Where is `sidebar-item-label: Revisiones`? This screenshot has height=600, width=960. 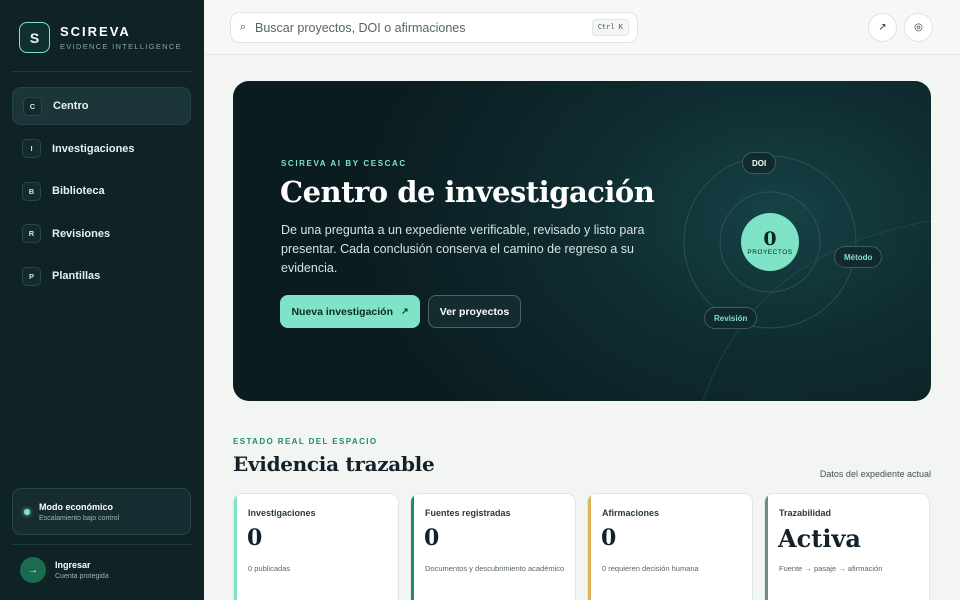 sidebar-item-label: Revisiones is located at coordinates (81, 233).